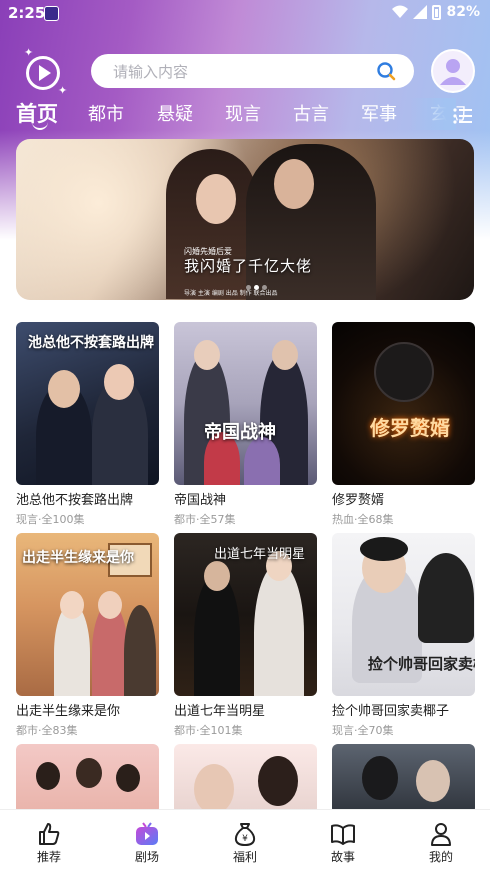  What do you see at coordinates (245, 709) in the screenshot?
I see `drama-title: 出道七年当明星` at bounding box center [245, 709].